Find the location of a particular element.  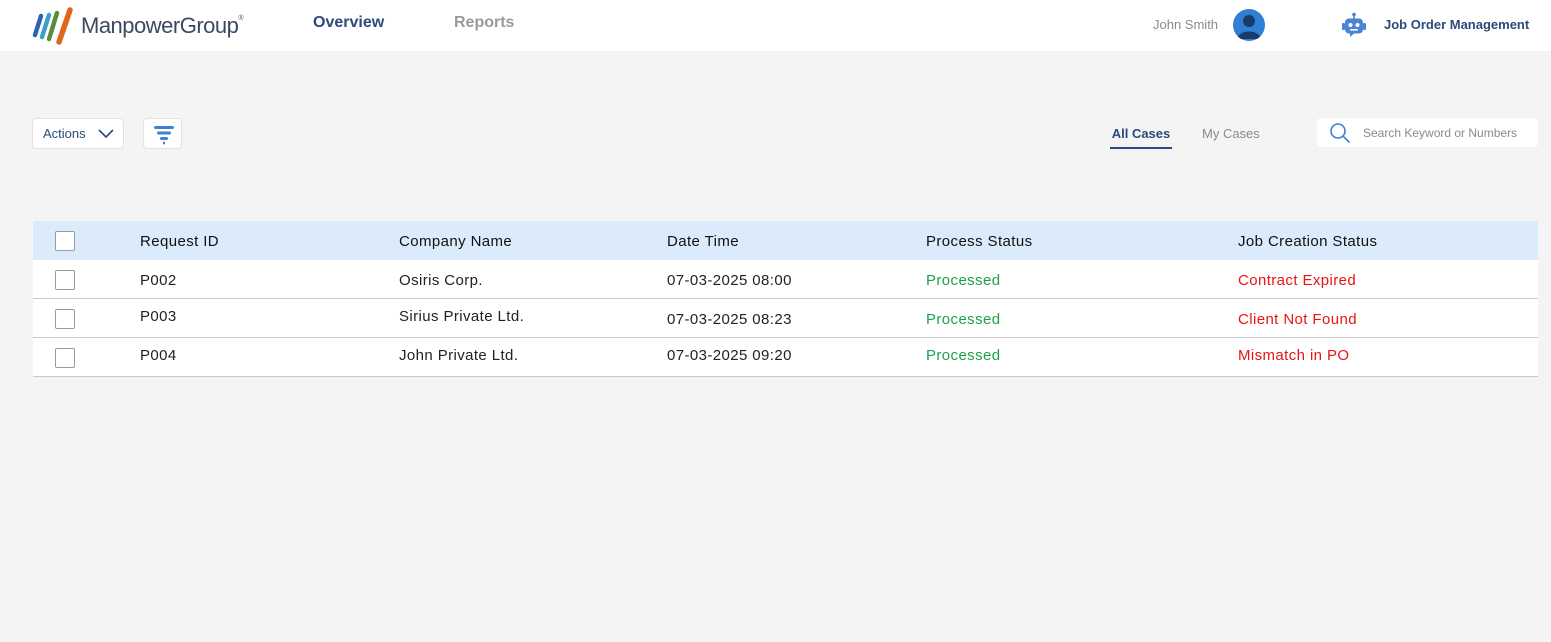

search-box is located at coordinates (1427, 132).